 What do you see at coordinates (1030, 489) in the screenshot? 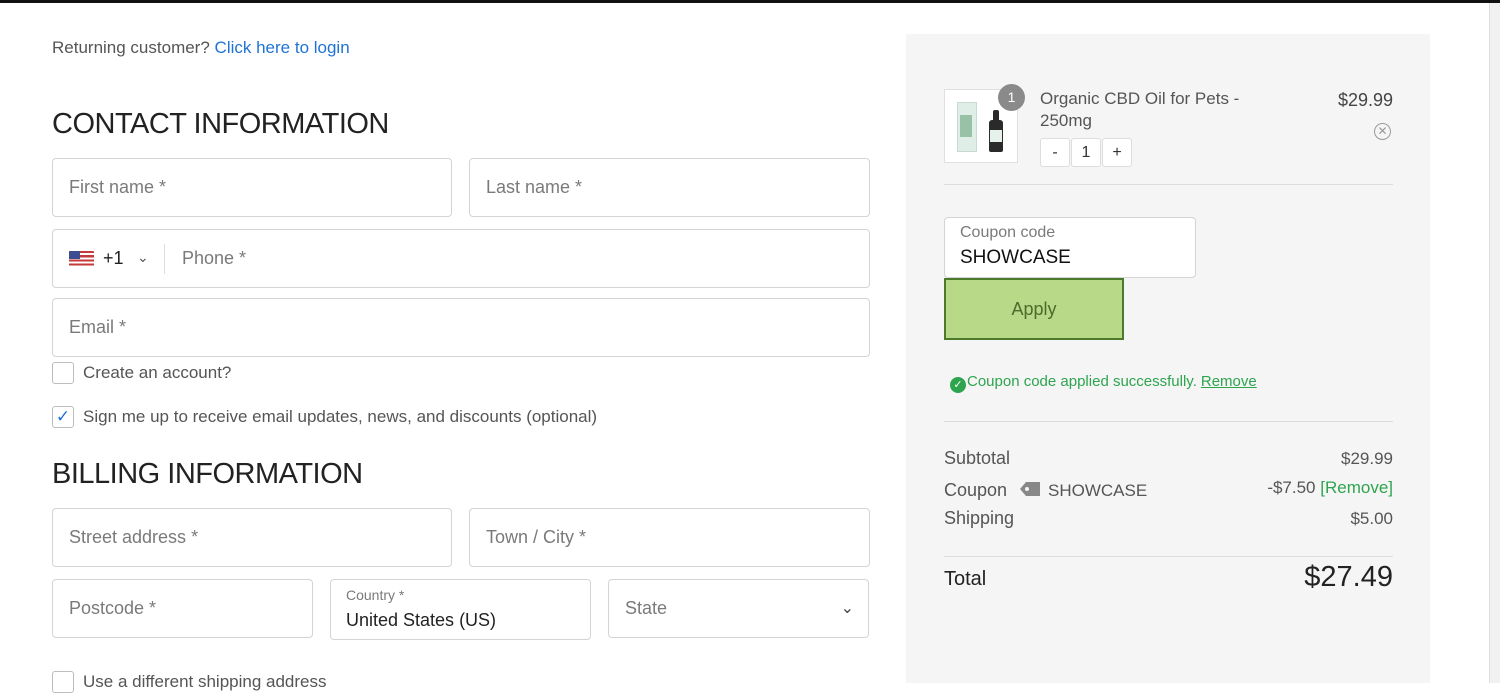
I see `tag-icon` at bounding box center [1030, 489].